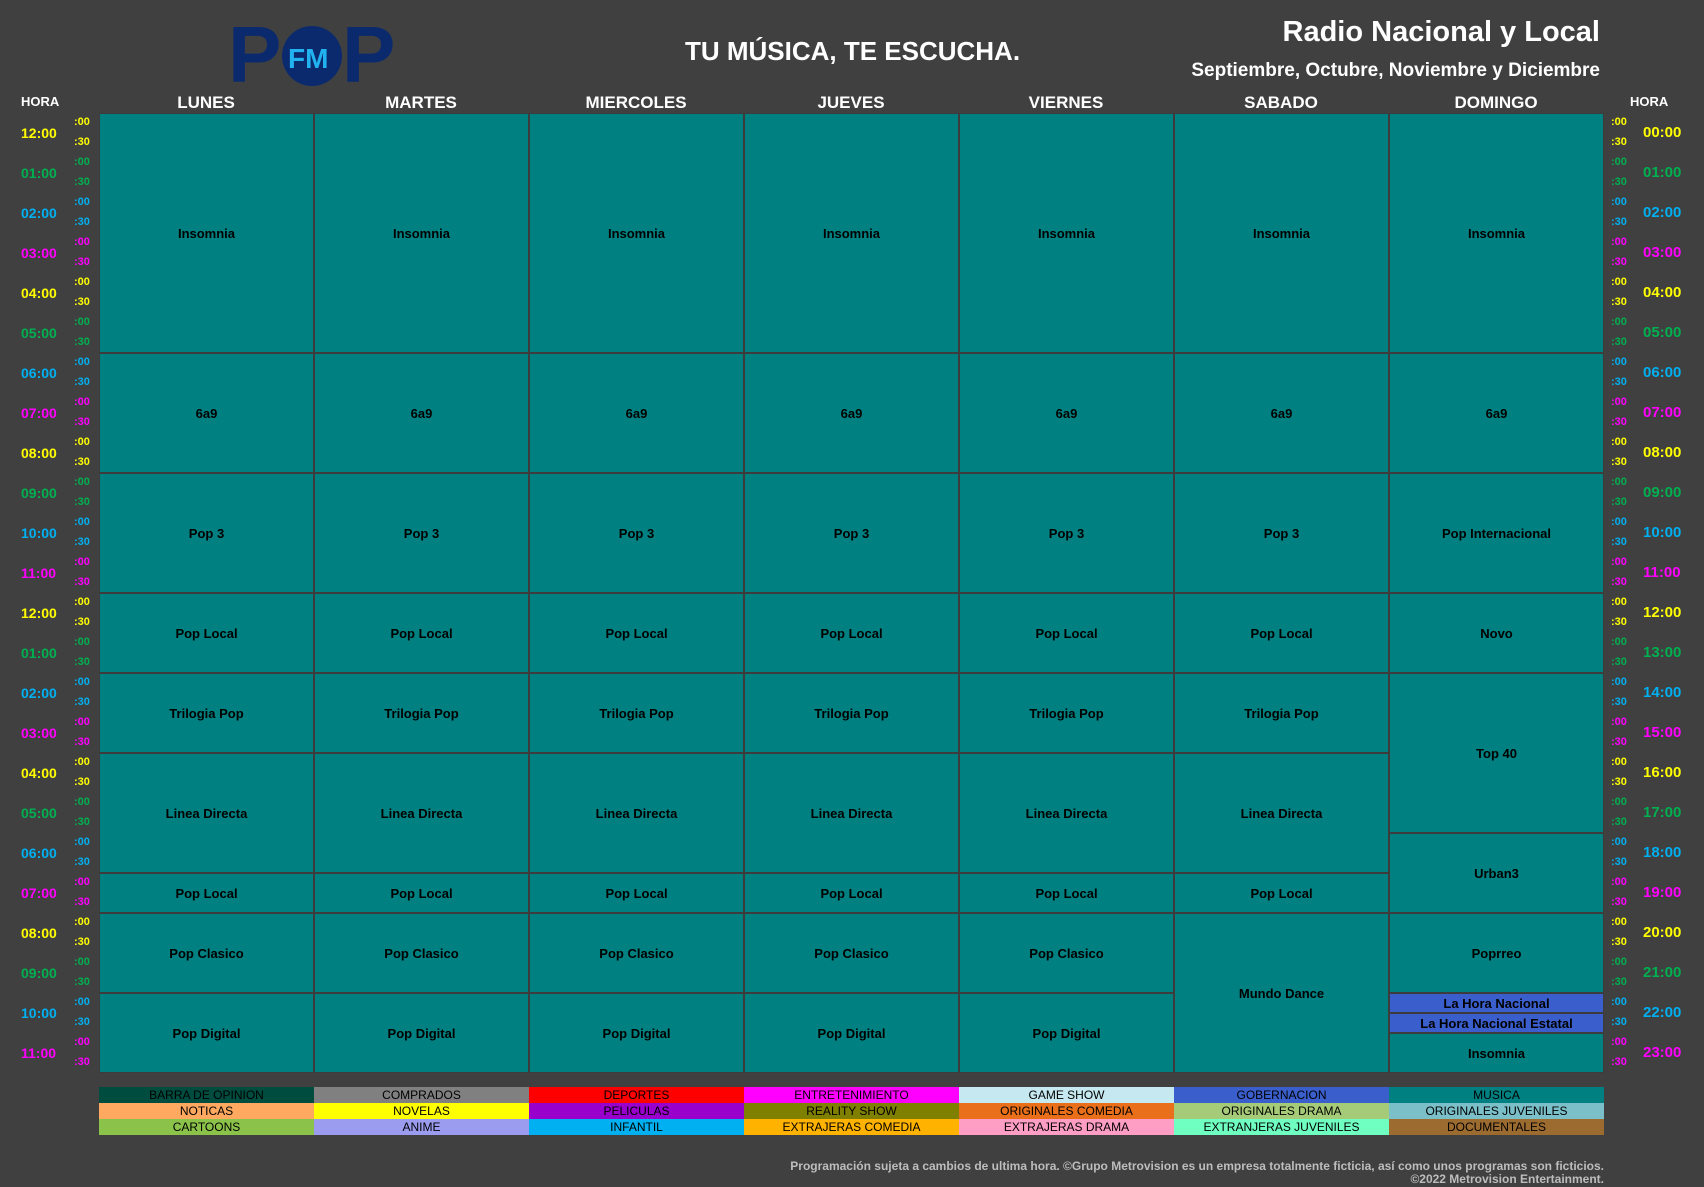 The height and width of the screenshot is (1187, 1704). Describe the element at coordinates (1496, 1023) in the screenshot. I see `program-block: La Hora Nacional Estatal` at that location.